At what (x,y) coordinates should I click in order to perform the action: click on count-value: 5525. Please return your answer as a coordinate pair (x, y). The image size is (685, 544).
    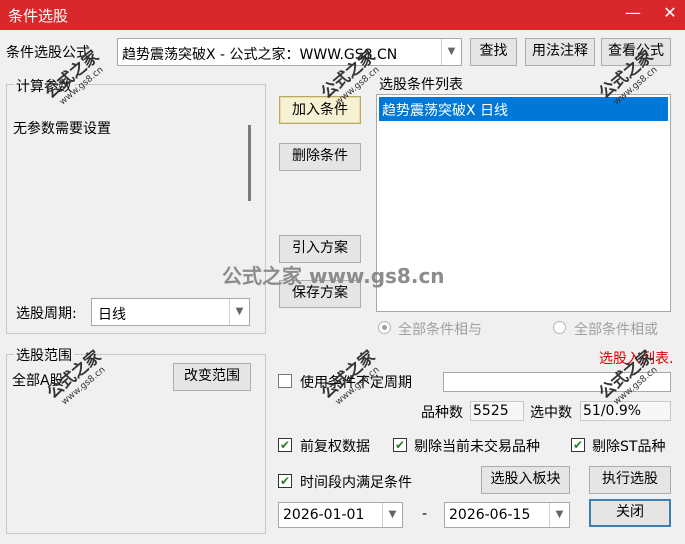
    Looking at the image, I should click on (497, 411).